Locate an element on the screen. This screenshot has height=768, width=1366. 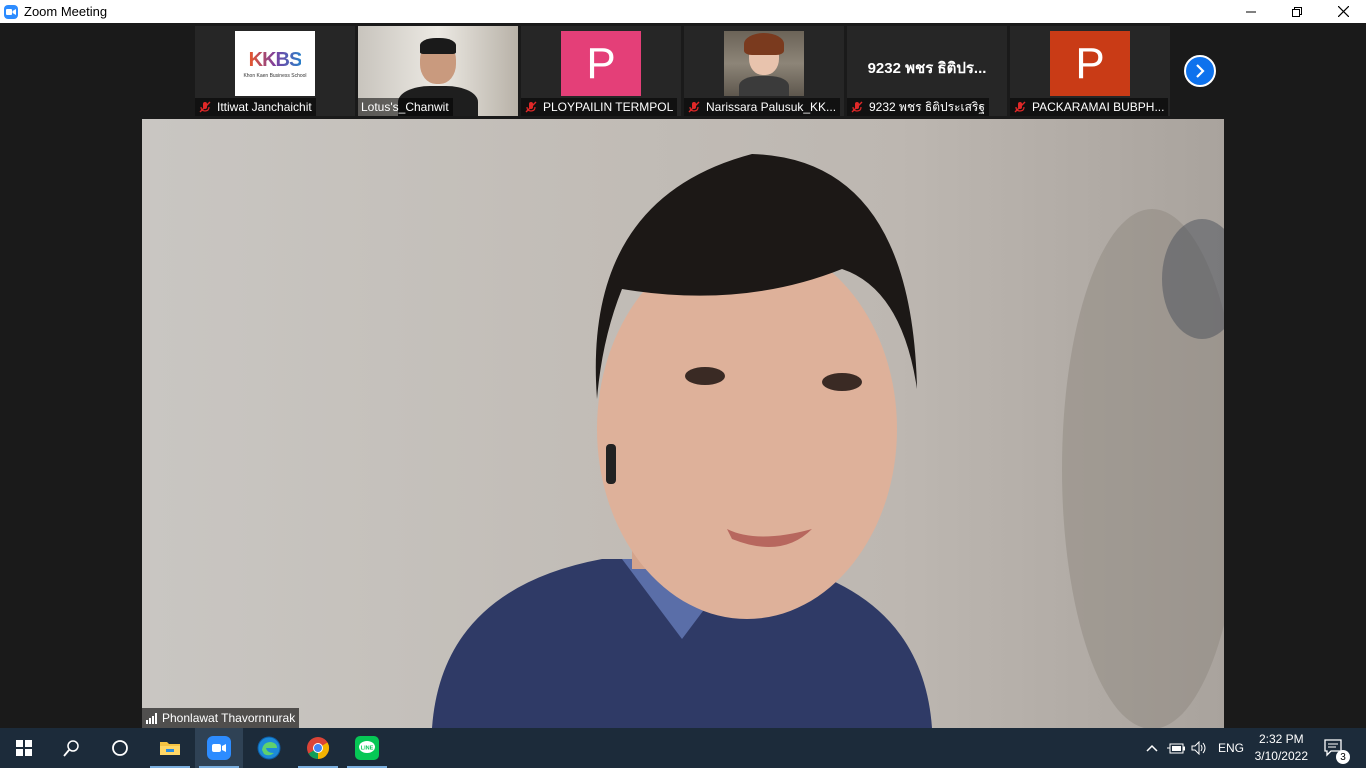
line-app-icon: LINE is located at coordinates (367, 748).